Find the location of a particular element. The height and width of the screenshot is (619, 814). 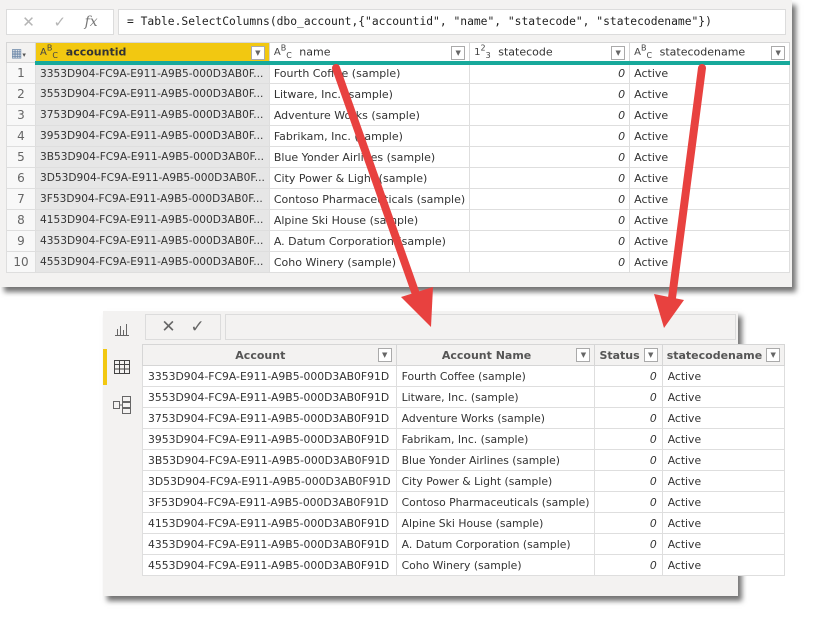

fx-icon: fx is located at coordinates (91, 22).